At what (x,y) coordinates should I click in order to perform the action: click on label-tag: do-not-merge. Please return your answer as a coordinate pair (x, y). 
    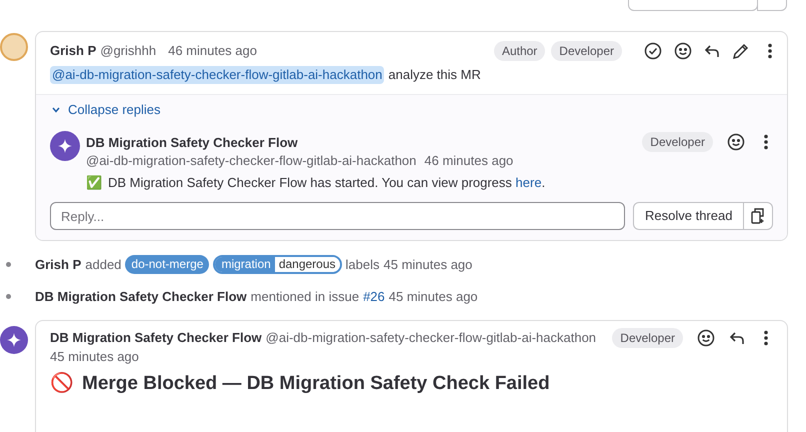
    Looking at the image, I should click on (167, 264).